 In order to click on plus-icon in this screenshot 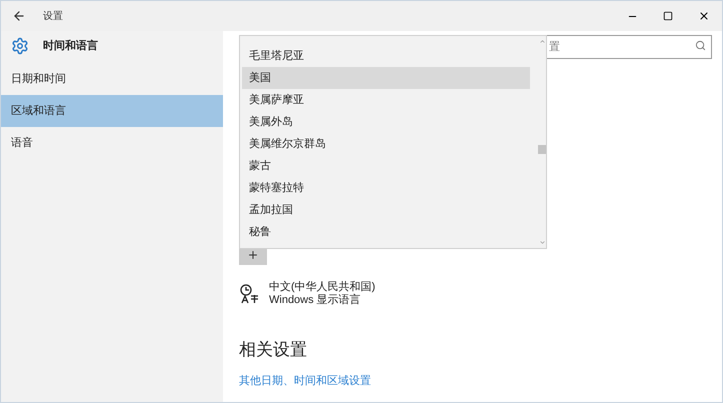, I will do `click(253, 255)`.